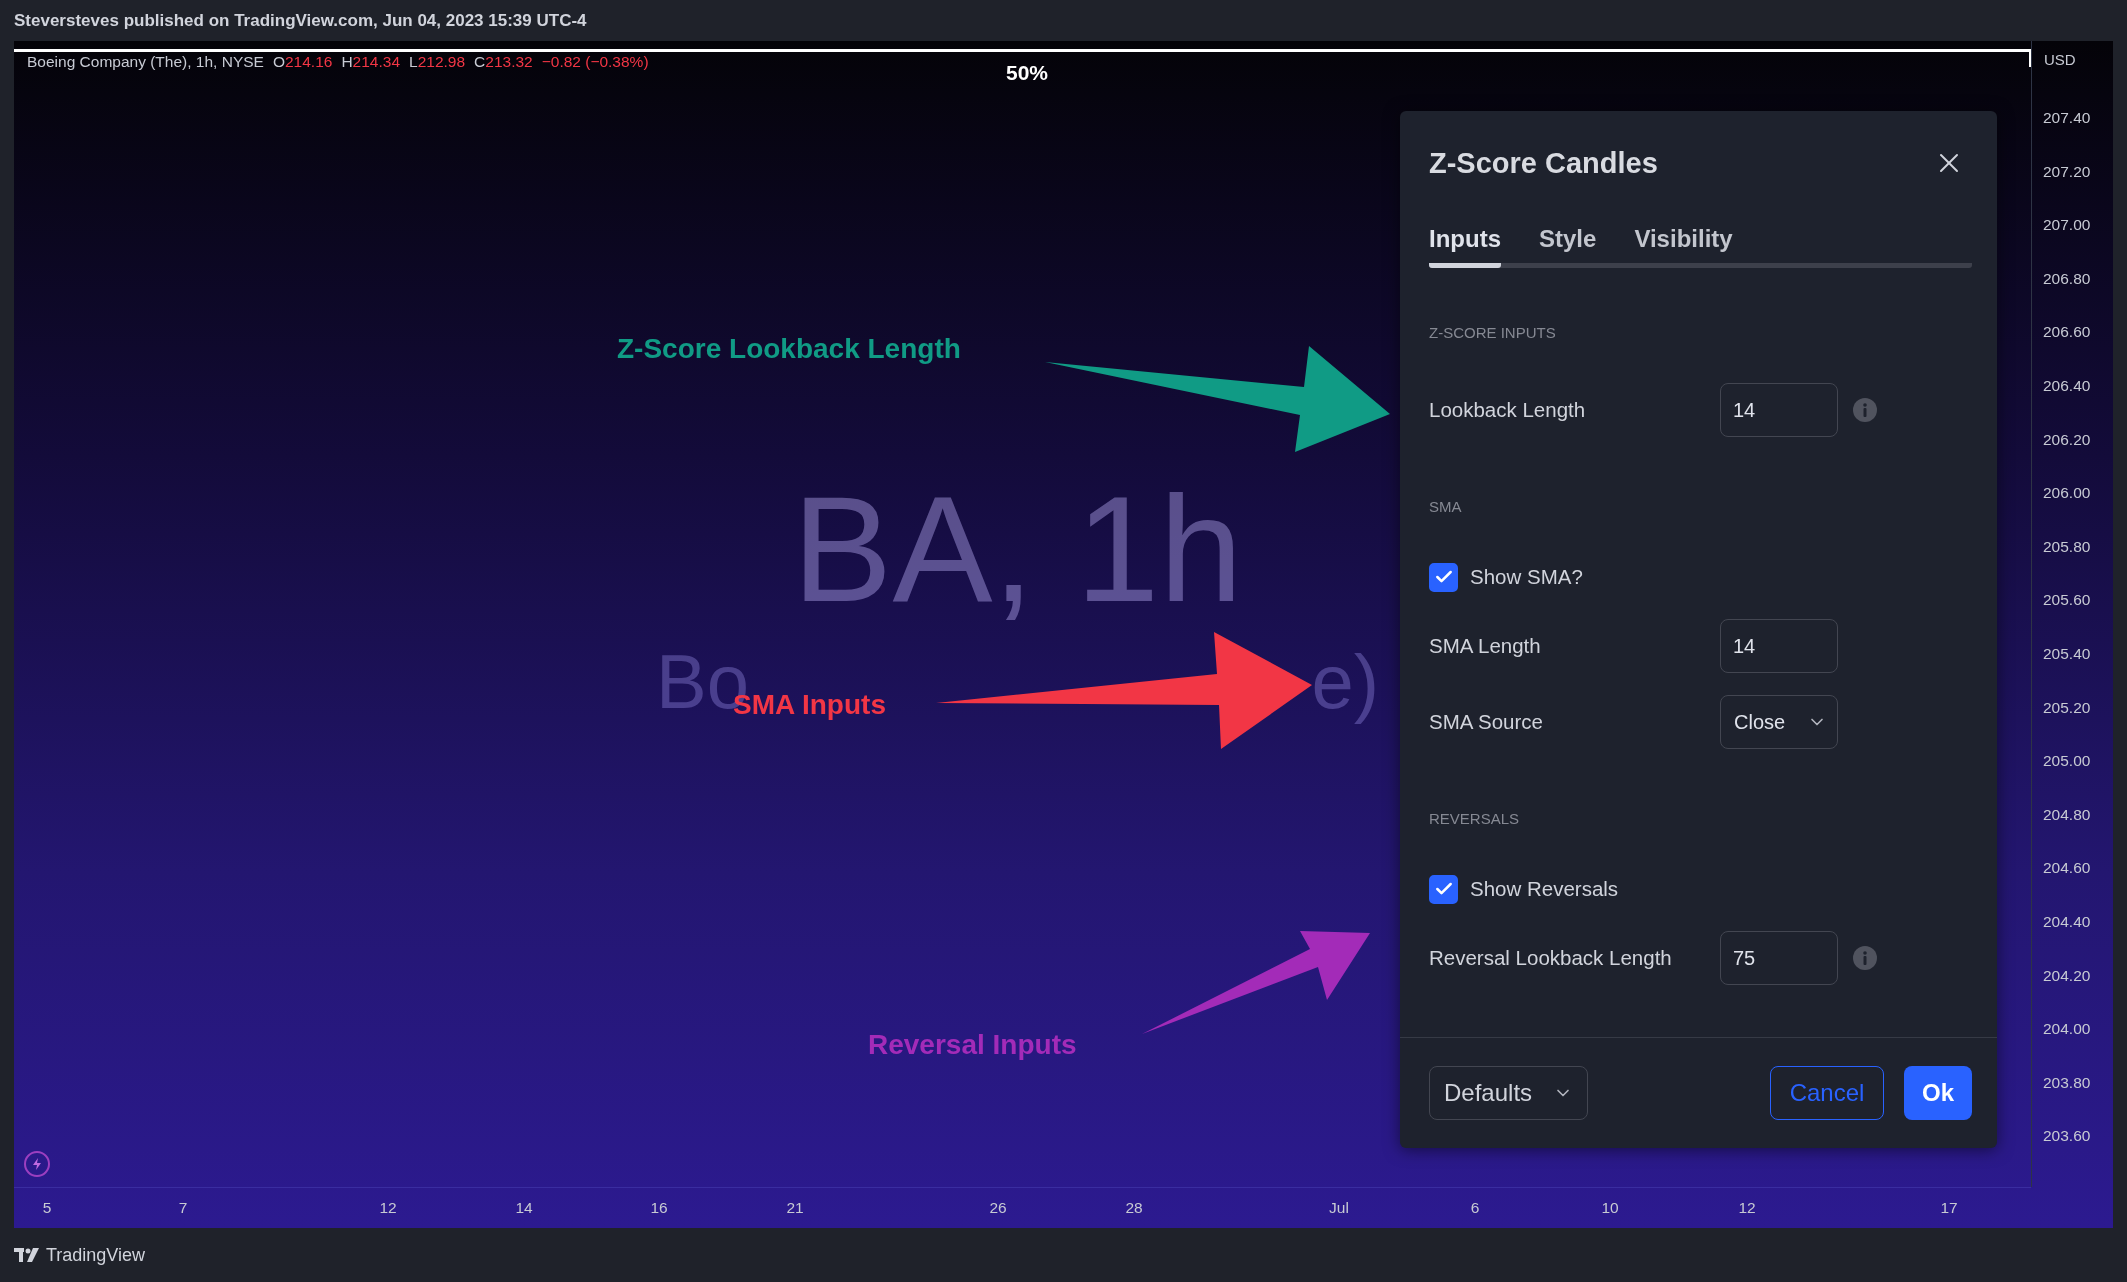 This screenshot has width=2127, height=1282. Describe the element at coordinates (47, 1208) in the screenshot. I see `time-label: 5` at that location.